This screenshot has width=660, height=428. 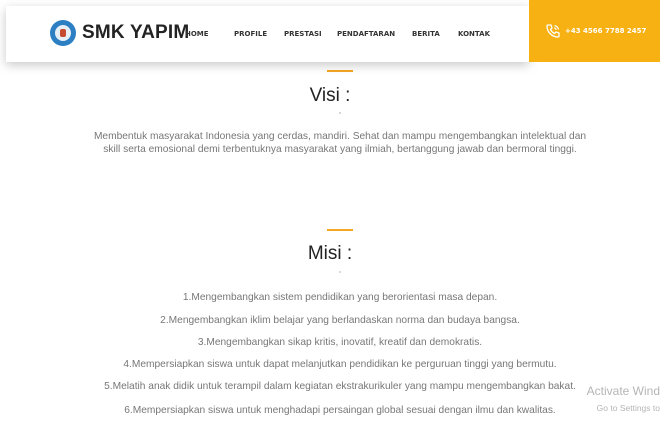 I want to click on activation-watermark-title: Activate Wind, so click(x=623, y=391).